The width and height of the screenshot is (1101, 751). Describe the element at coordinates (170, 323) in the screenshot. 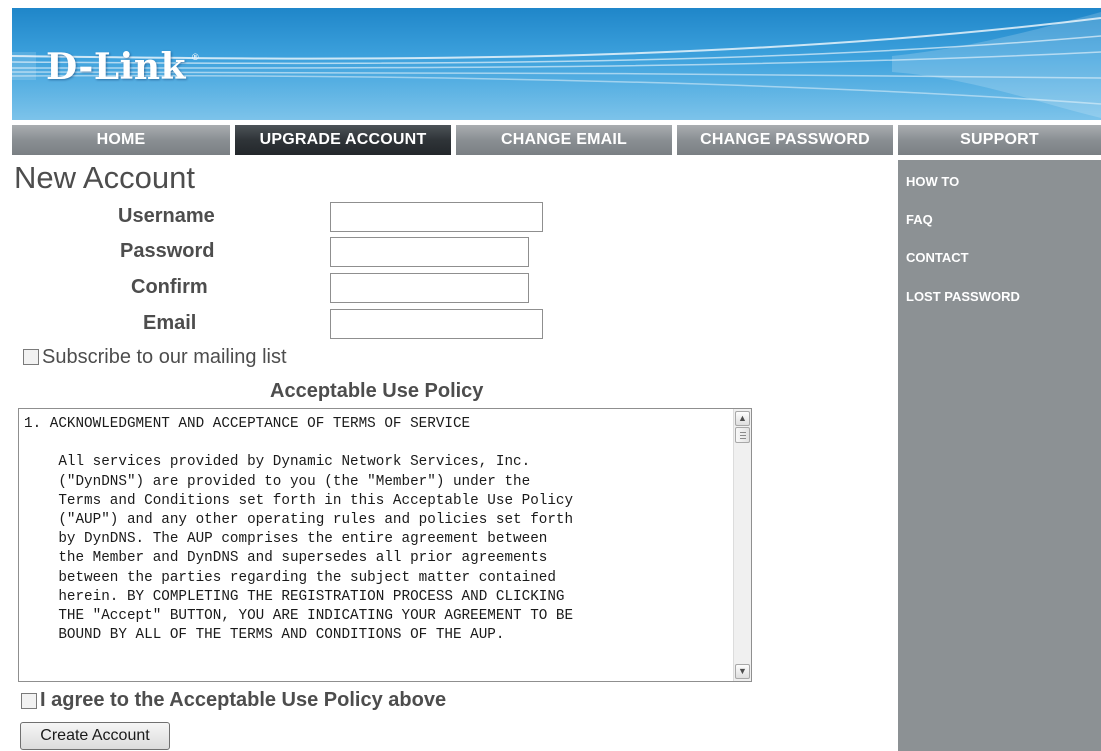

I see `email-label: Email` at that location.